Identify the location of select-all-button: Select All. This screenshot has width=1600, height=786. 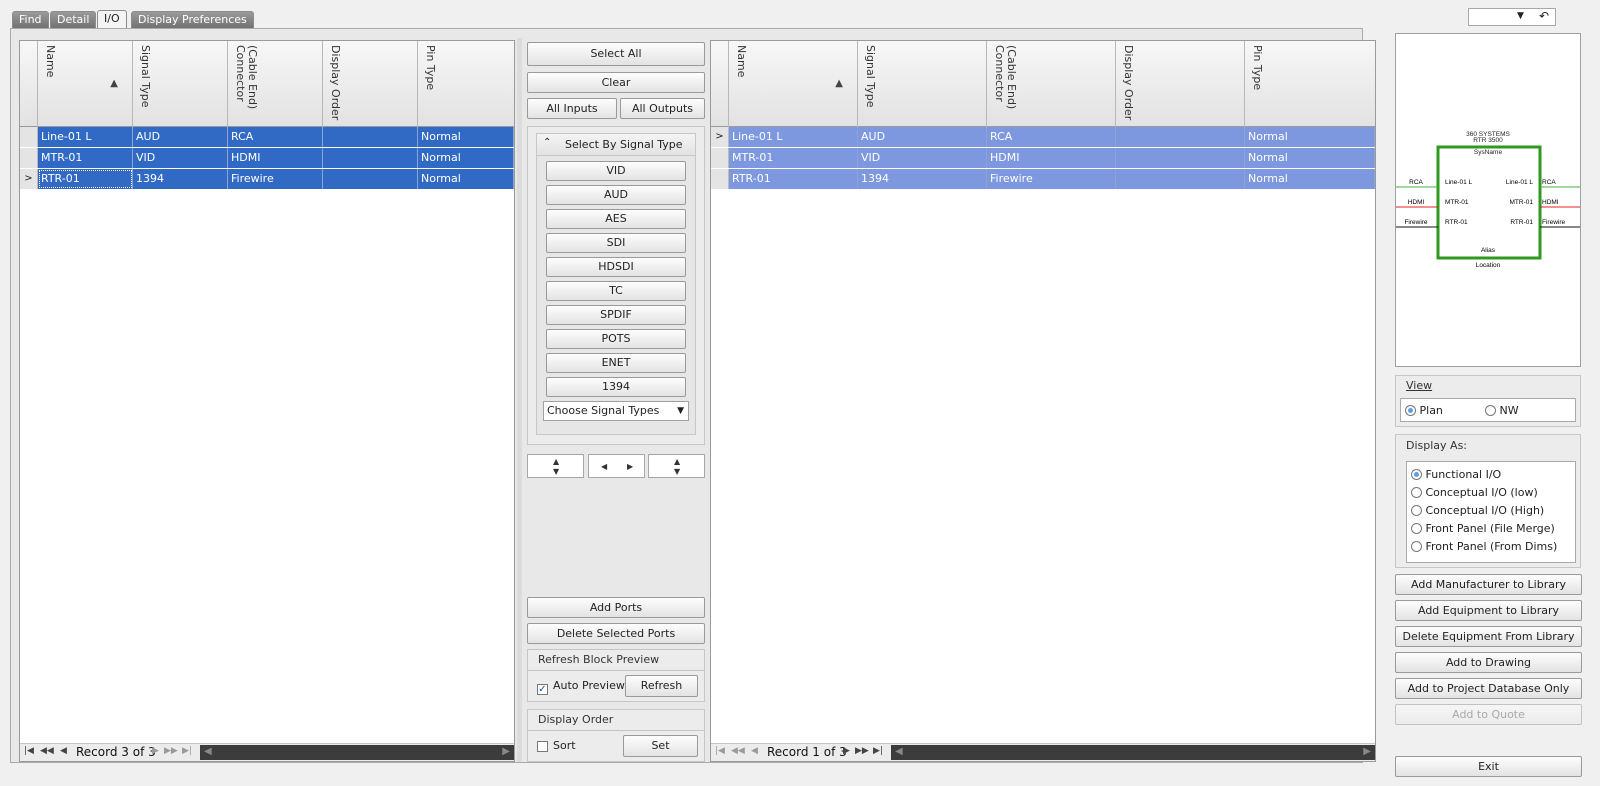
(616, 54).